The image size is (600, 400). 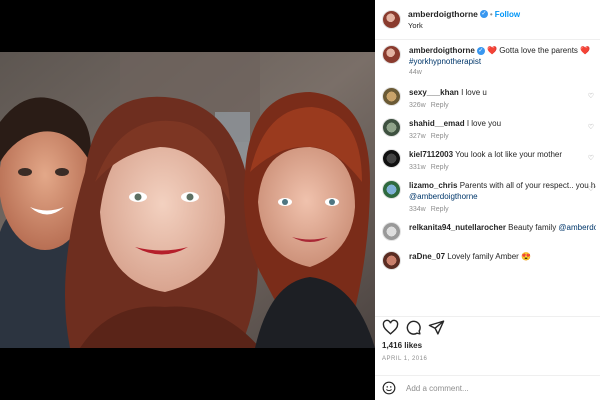 I want to click on comment-text: shahid__emad I love you, so click(x=502, y=123).